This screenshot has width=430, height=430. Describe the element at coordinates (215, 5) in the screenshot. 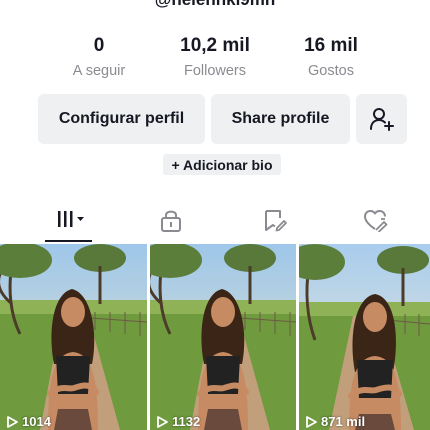

I see `profile-username: @helennki9mn` at that location.